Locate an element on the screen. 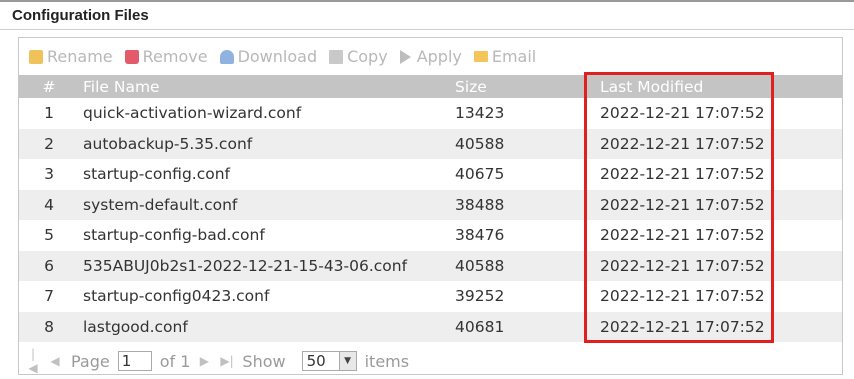 Image resolution: width=854 pixels, height=379 pixels. row-num: 7 is located at coordinates (49, 296).